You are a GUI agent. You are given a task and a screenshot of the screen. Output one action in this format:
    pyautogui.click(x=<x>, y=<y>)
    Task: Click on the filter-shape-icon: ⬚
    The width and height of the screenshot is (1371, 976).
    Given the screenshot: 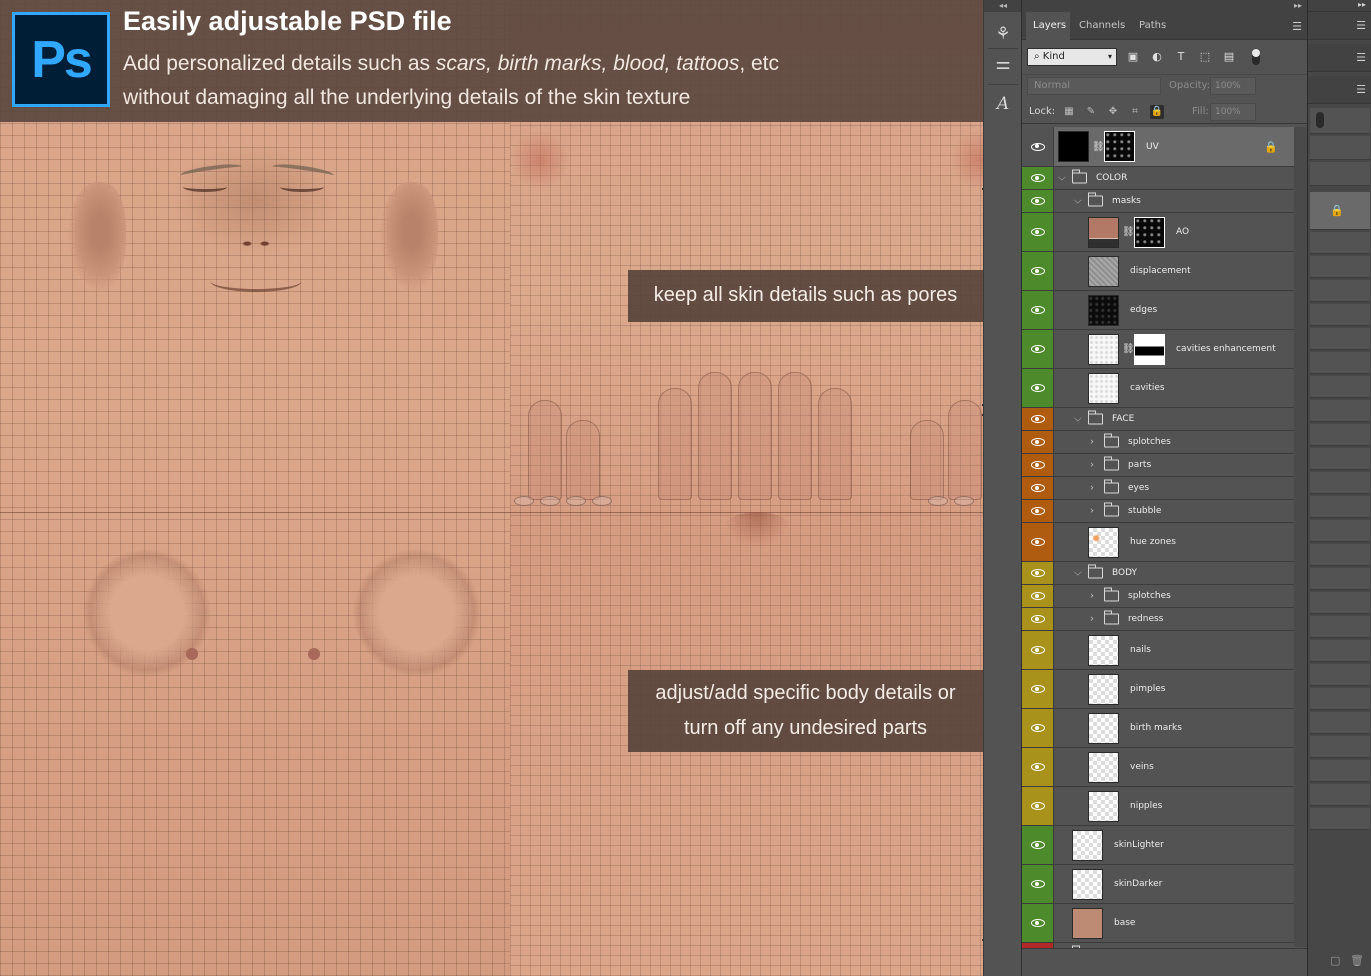 What is the action you would take?
    pyautogui.click(x=1205, y=57)
    